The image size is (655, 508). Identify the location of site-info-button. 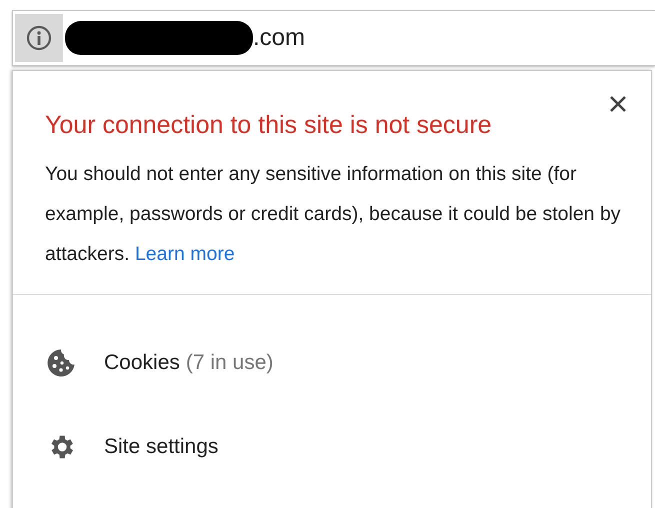
(39, 38).